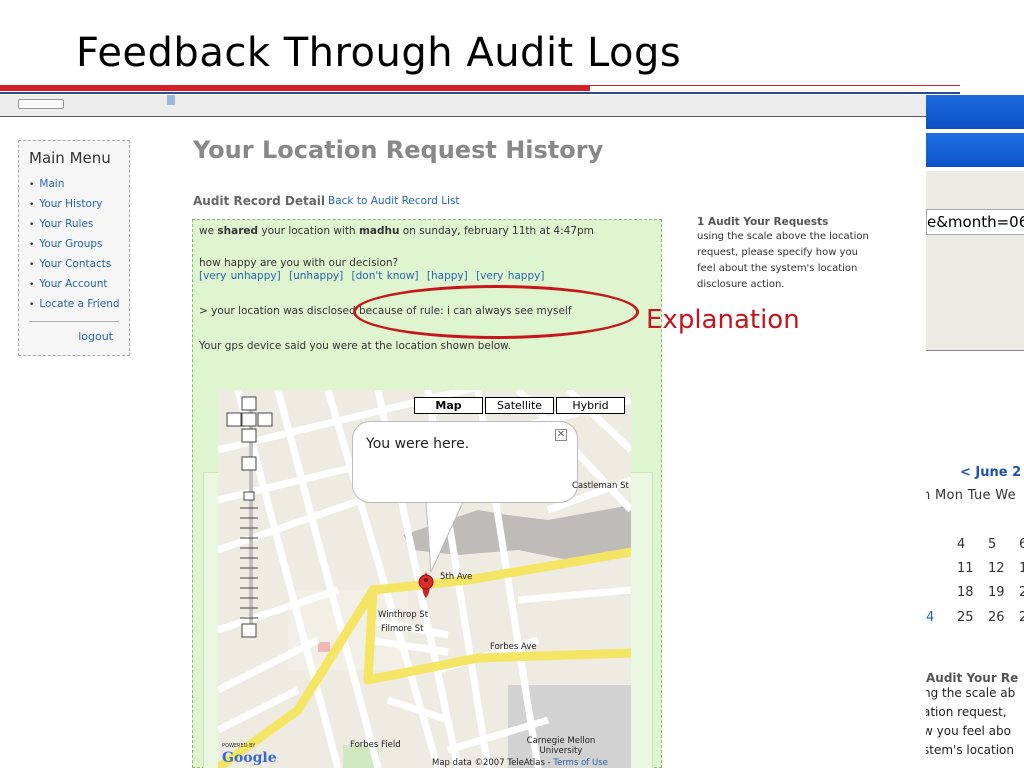  I want to click on help-text-line: feel about the system's location, so click(777, 268).